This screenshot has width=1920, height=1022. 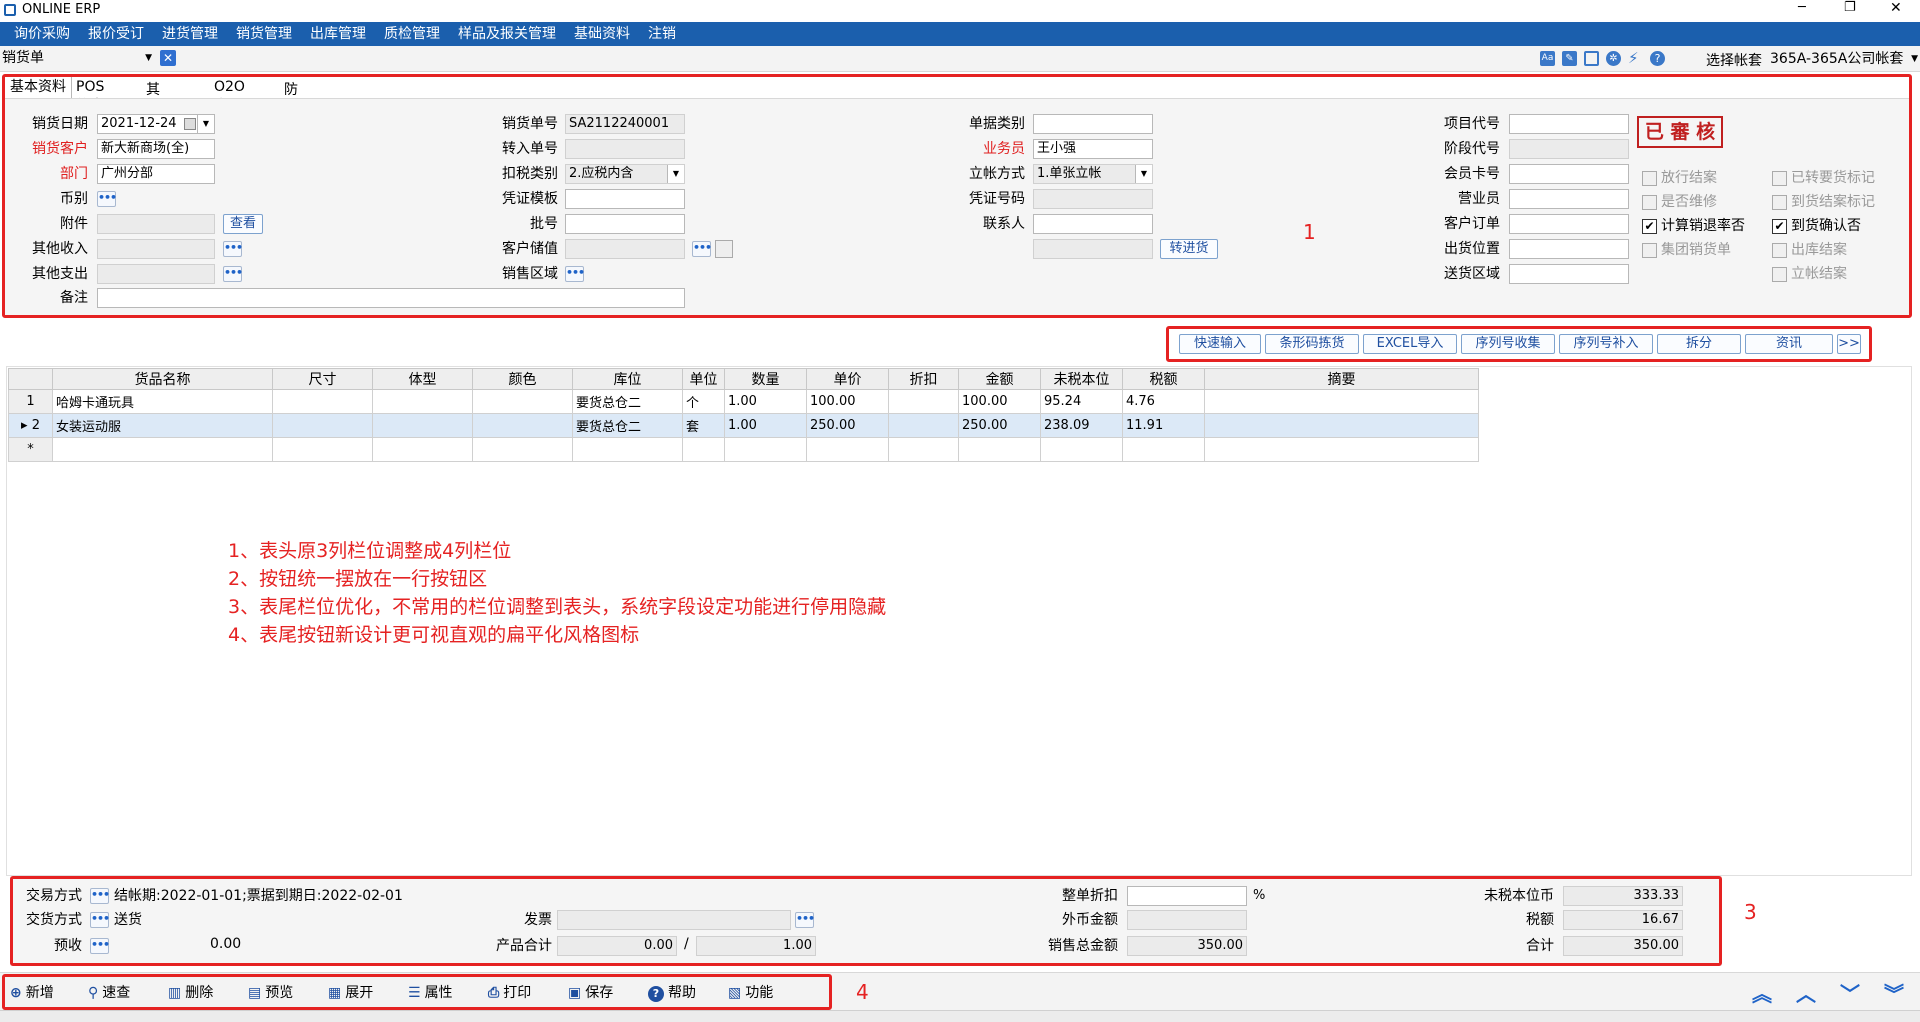 I want to click on annotation-marker-3: 3, so click(x=1750, y=912).